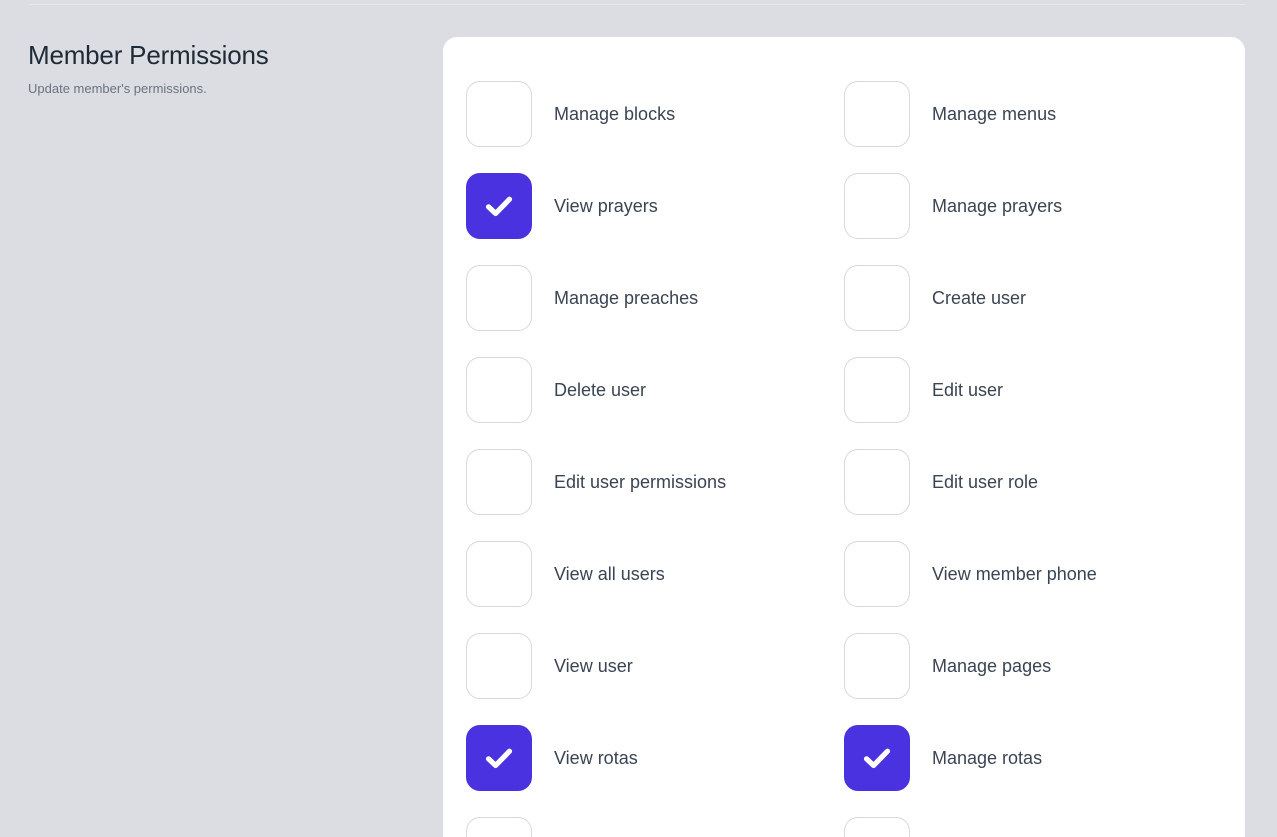 The height and width of the screenshot is (837, 1277). I want to click on permission-row: View member phone, so click(1033, 574).